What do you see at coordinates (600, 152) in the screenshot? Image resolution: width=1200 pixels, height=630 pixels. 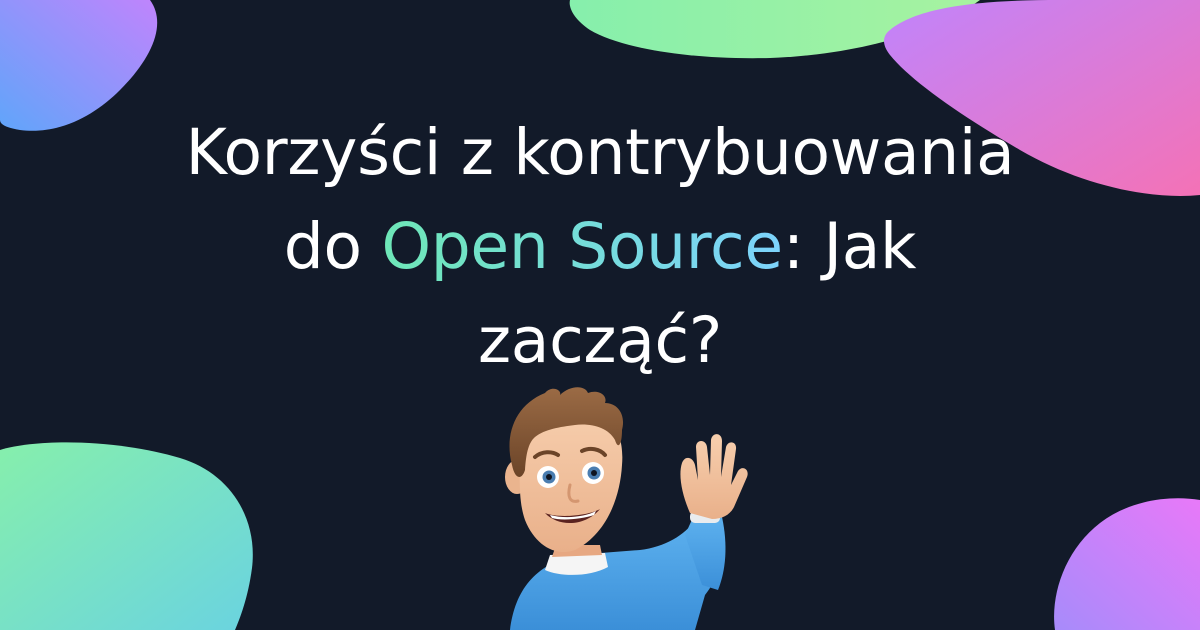 I see `headline-line-1: Korzyści z kontrybuowania` at bounding box center [600, 152].